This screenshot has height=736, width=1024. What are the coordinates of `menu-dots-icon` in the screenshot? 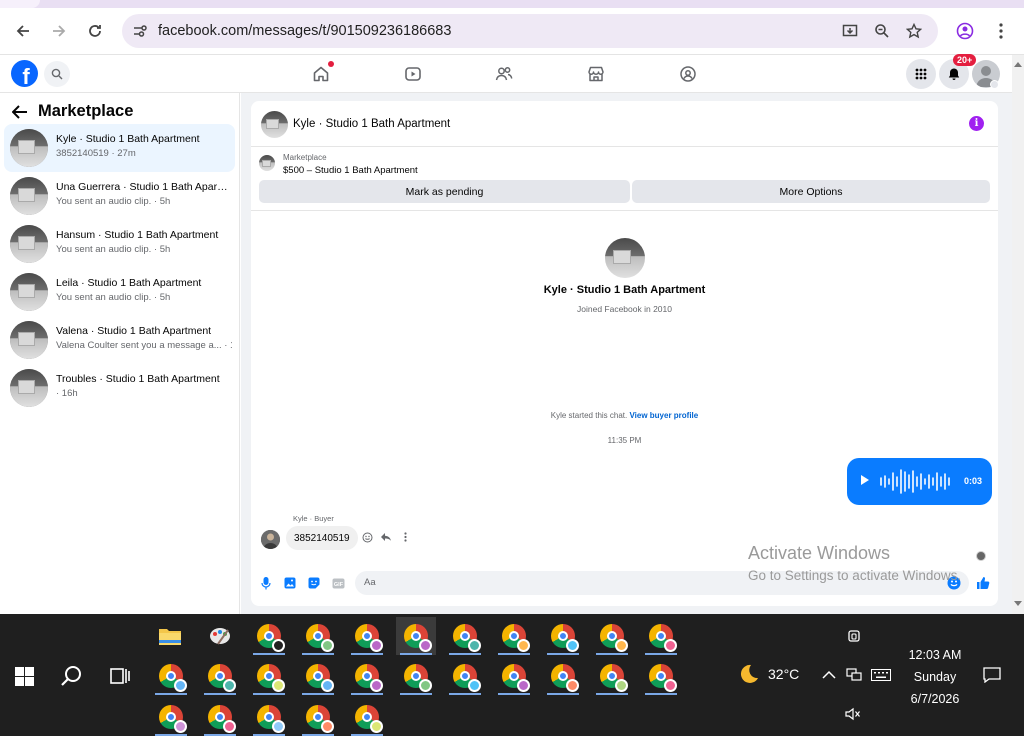 It's located at (1001, 31).